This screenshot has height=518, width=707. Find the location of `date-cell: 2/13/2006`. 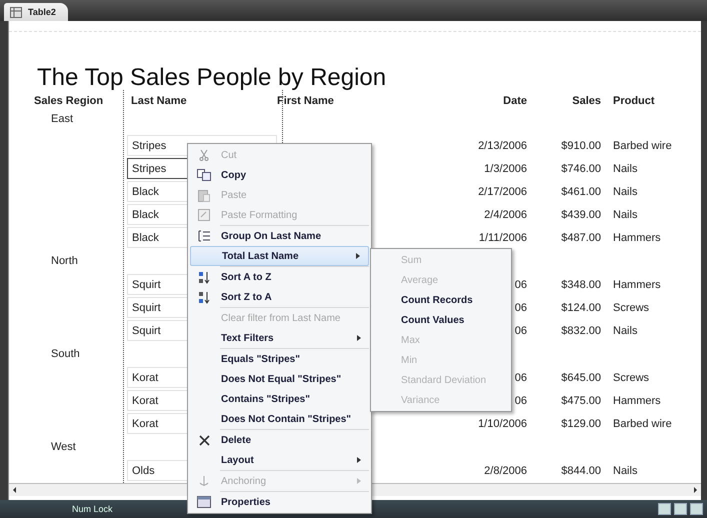

date-cell: 2/13/2006 is located at coordinates (502, 146).